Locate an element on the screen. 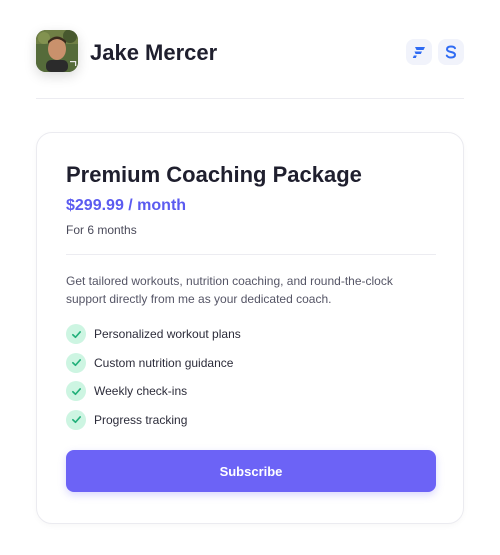 The image size is (500, 555). f-logo-icon is located at coordinates (418, 52).